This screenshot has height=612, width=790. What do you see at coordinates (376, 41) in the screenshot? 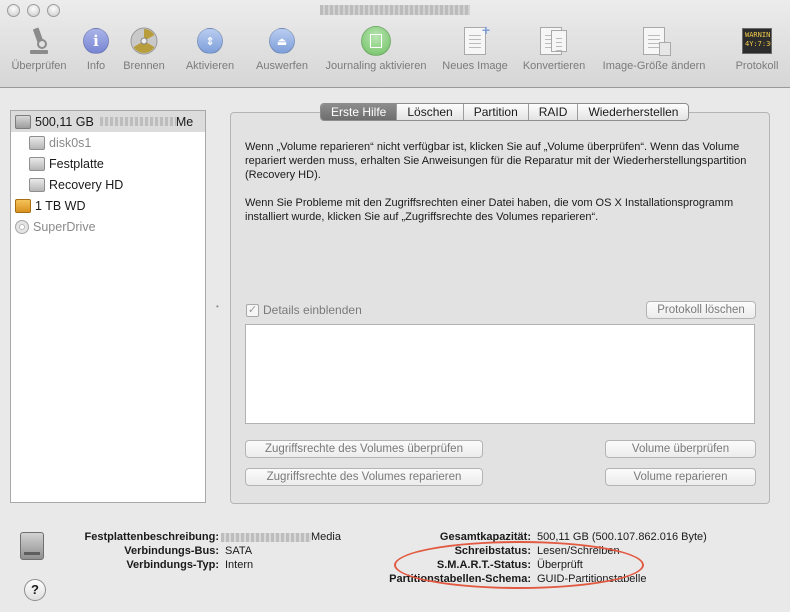
I see `journaling-icon` at bounding box center [376, 41].